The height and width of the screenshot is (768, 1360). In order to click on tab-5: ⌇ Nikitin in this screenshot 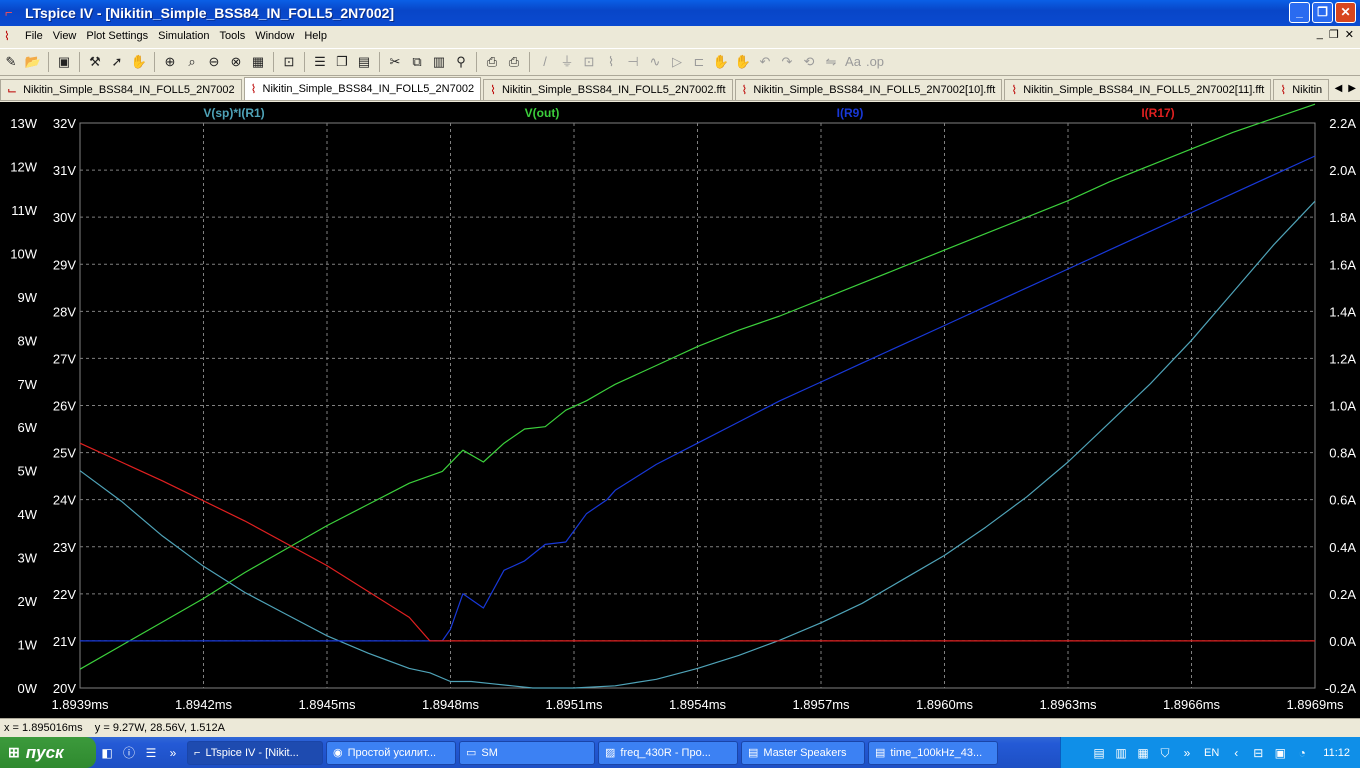, I will do `click(1301, 89)`.